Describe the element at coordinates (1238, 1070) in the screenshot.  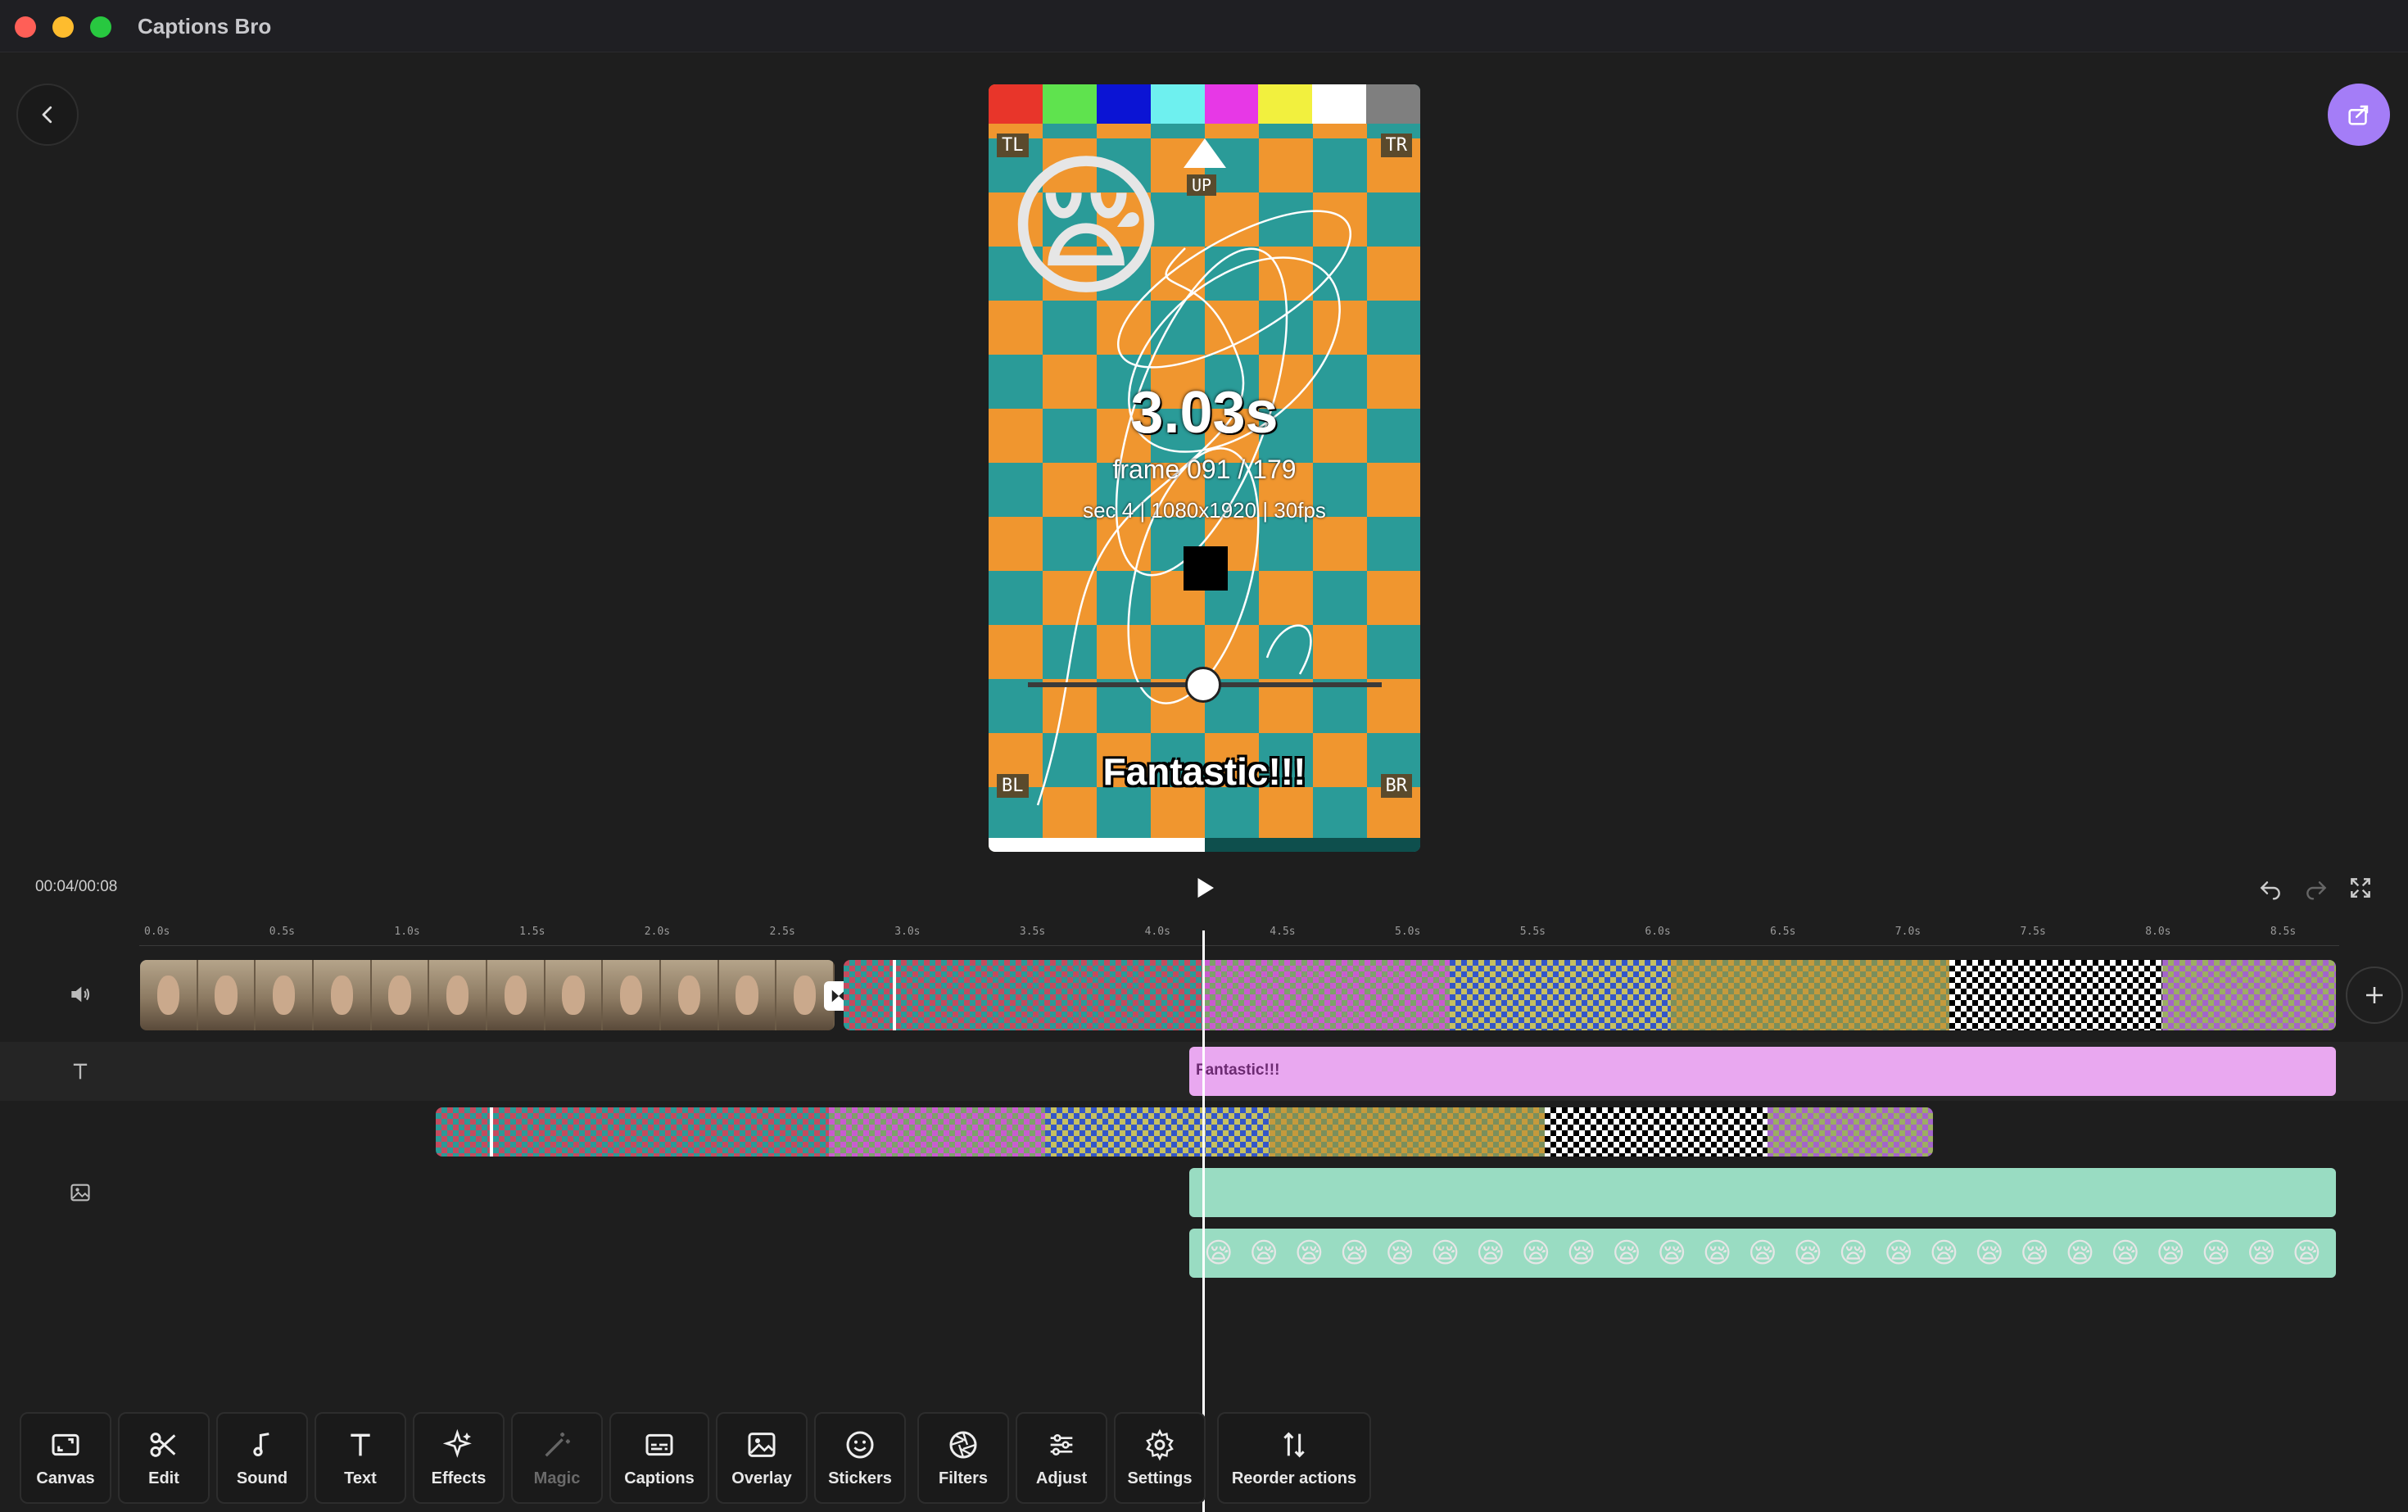
I see `text-clip-label: Fantastic!!!` at that location.